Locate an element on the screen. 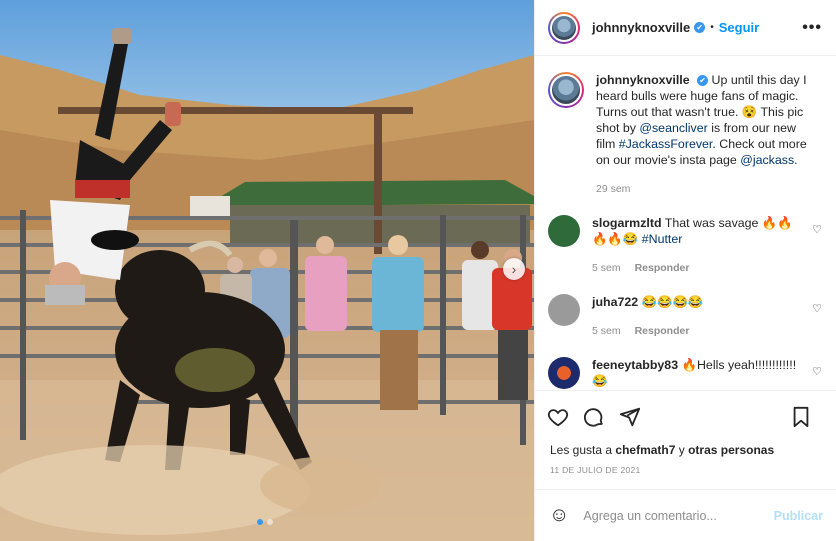 This screenshot has height=541, width=836. likes-others-link: otras personas is located at coordinates (731, 450).